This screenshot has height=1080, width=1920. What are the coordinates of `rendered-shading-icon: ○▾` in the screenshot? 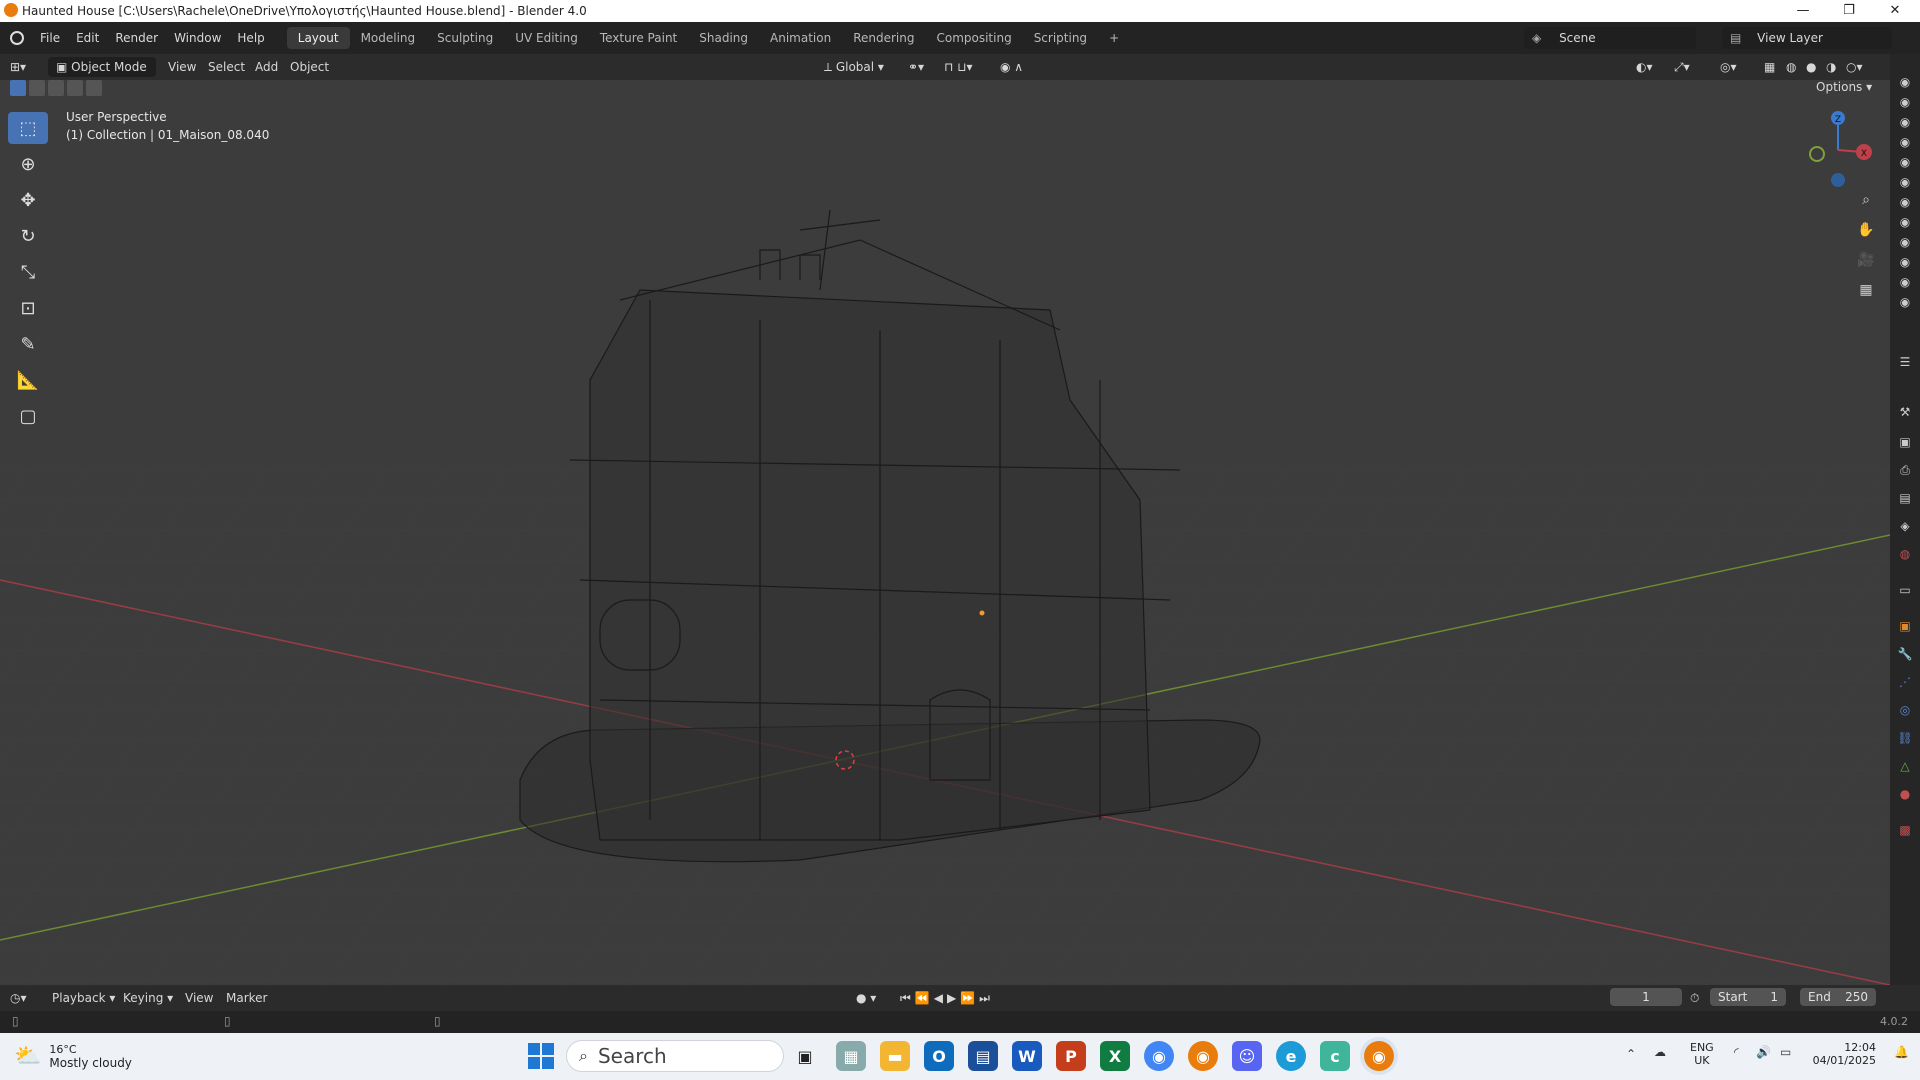 It's located at (1854, 67).